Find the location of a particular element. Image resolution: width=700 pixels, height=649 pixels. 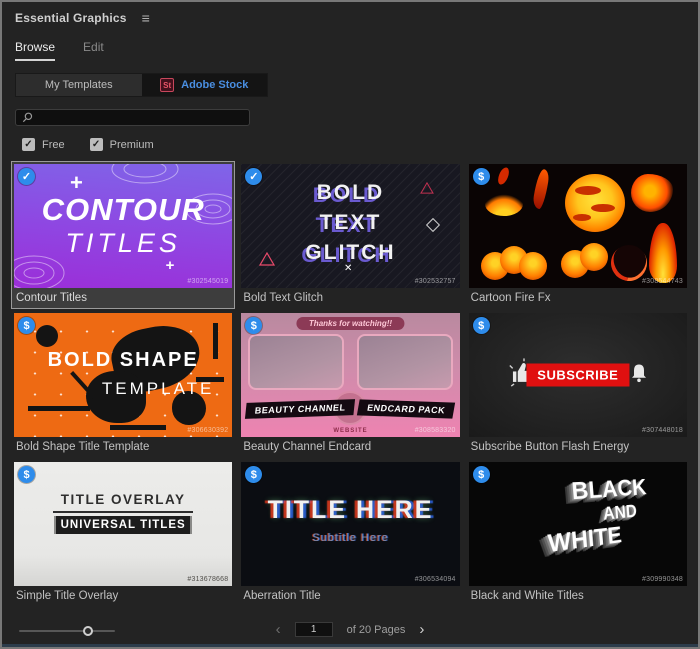

thumbnail-size-slider is located at coordinates (67, 631).